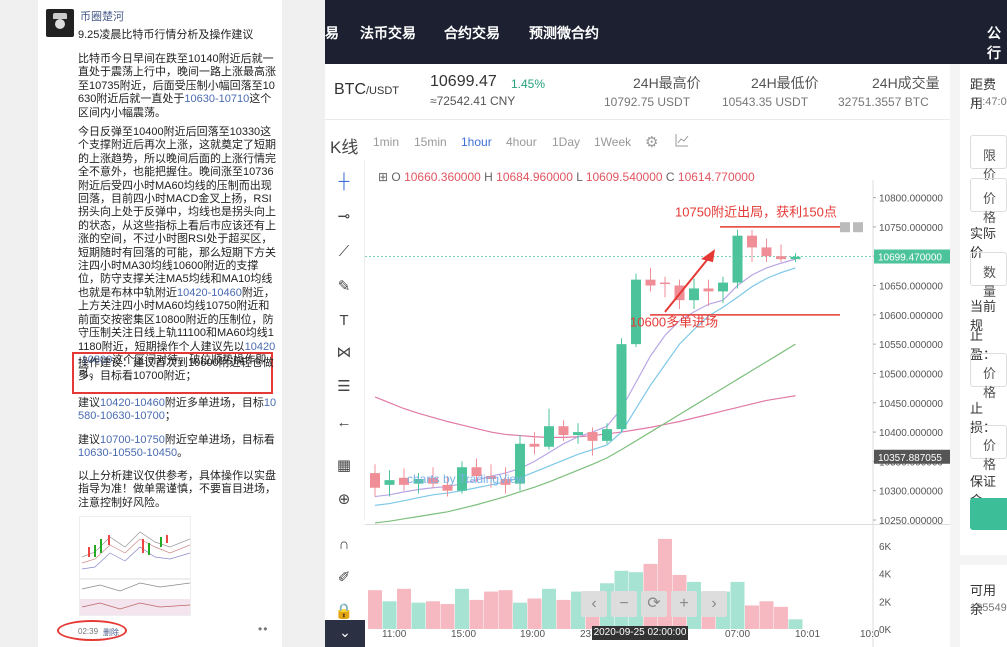 The height and width of the screenshot is (647, 1007). I want to click on tf-1min: 1min, so click(386, 142).